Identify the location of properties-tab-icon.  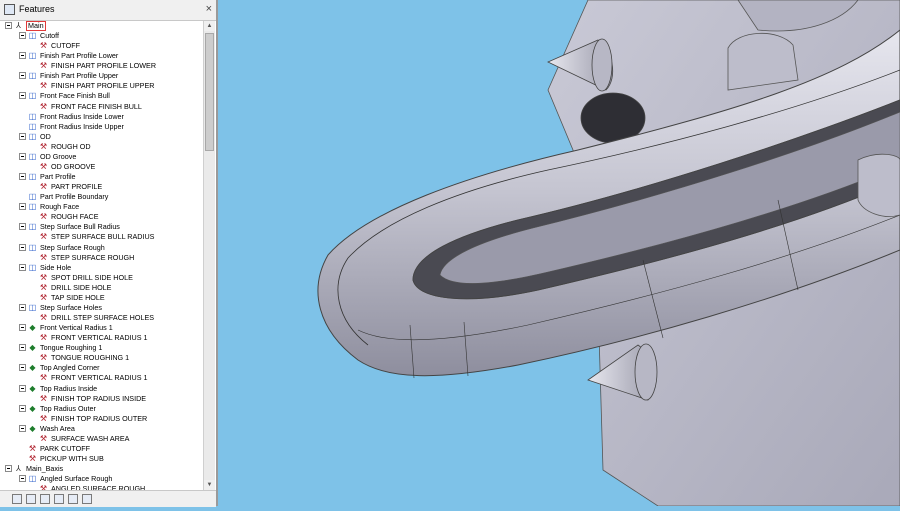
(73, 499).